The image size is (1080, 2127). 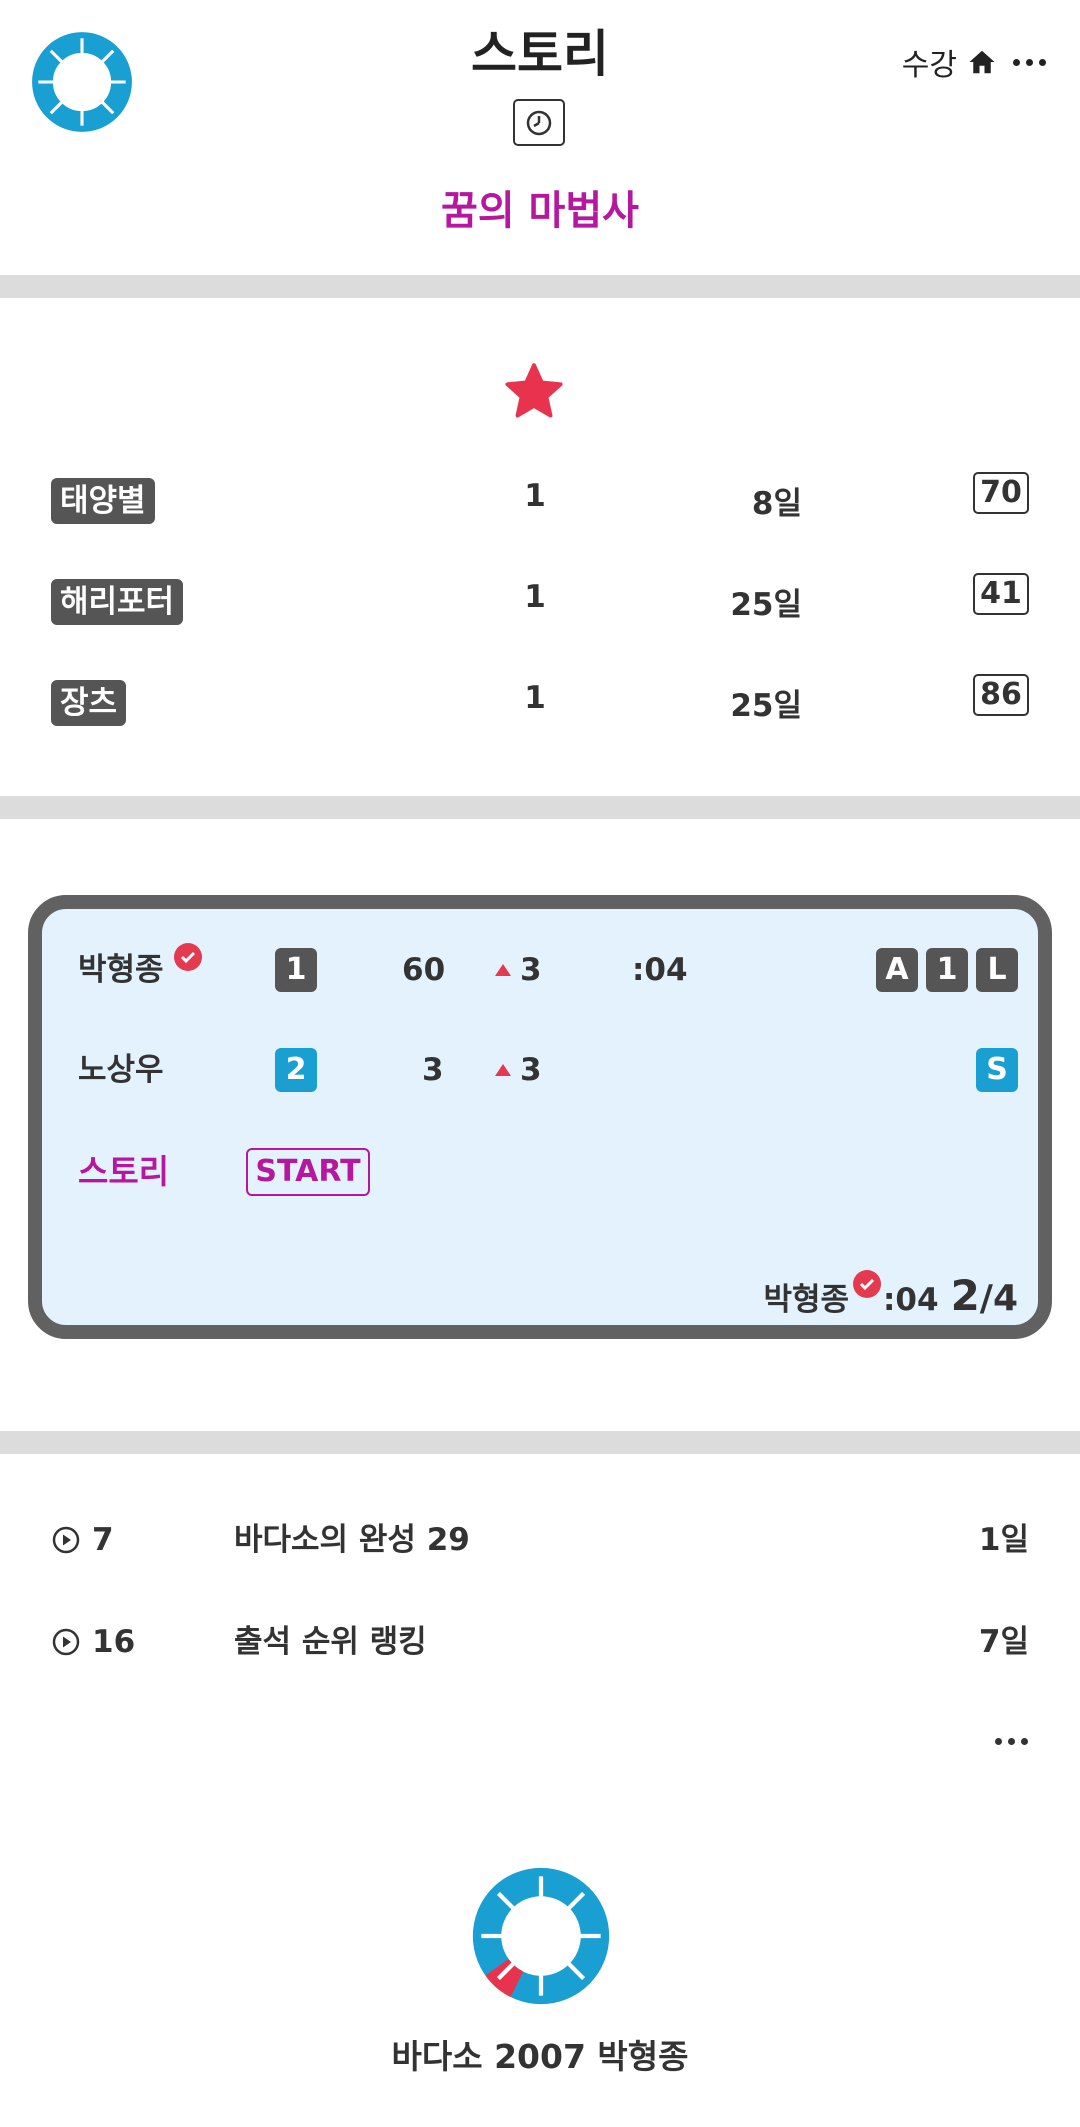 I want to click on ranking-row: 태양별 1 8일 70, so click(x=540, y=502).